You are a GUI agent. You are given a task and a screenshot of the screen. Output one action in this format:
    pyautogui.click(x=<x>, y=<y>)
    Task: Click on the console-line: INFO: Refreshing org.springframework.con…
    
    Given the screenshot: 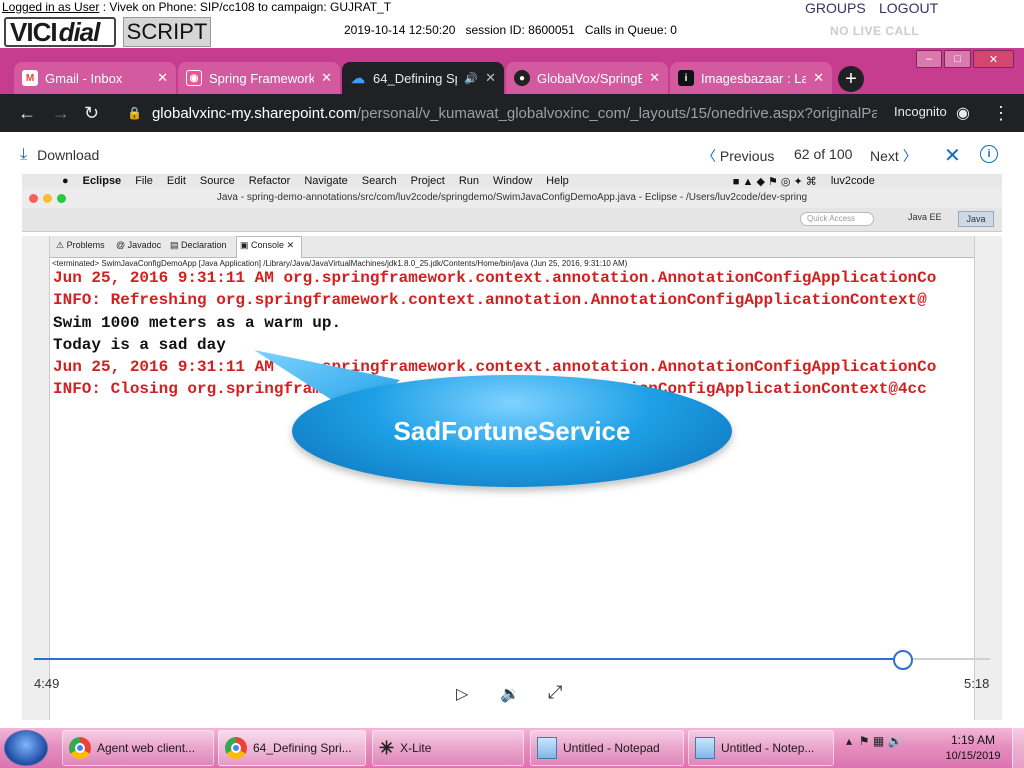 What is the action you would take?
    pyautogui.click(x=490, y=300)
    